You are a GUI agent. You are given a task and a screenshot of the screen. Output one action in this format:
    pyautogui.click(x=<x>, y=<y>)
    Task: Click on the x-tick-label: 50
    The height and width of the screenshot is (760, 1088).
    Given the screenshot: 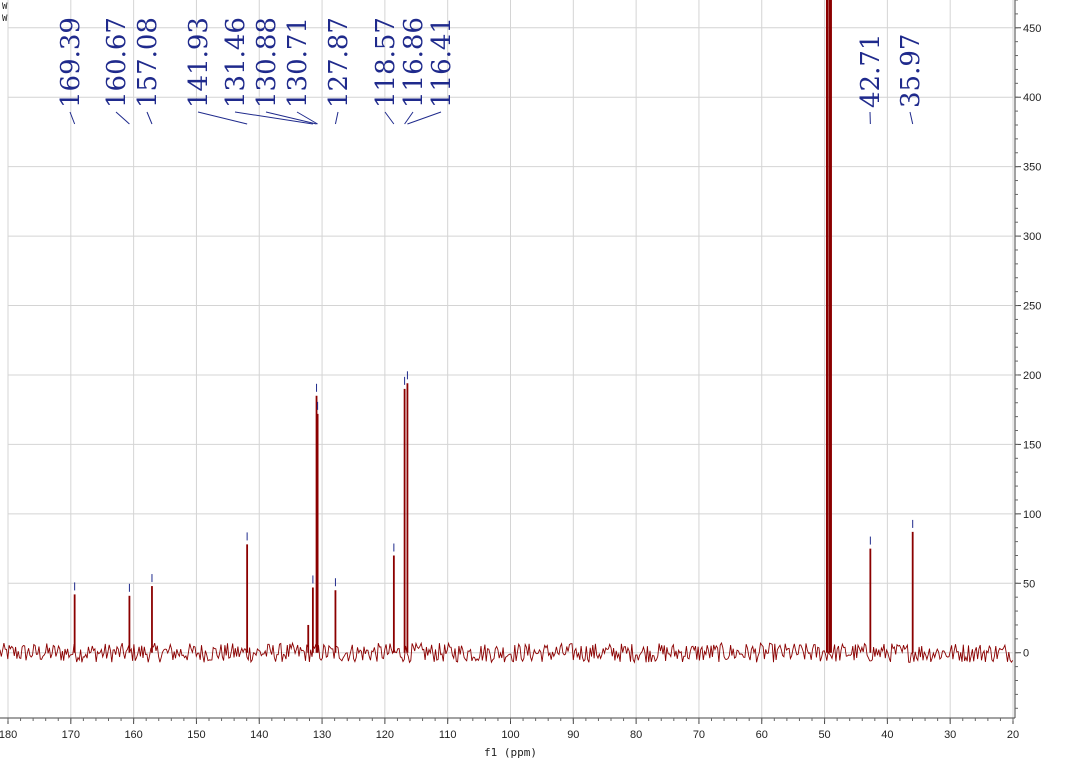 What is the action you would take?
    pyautogui.click(x=824, y=735)
    